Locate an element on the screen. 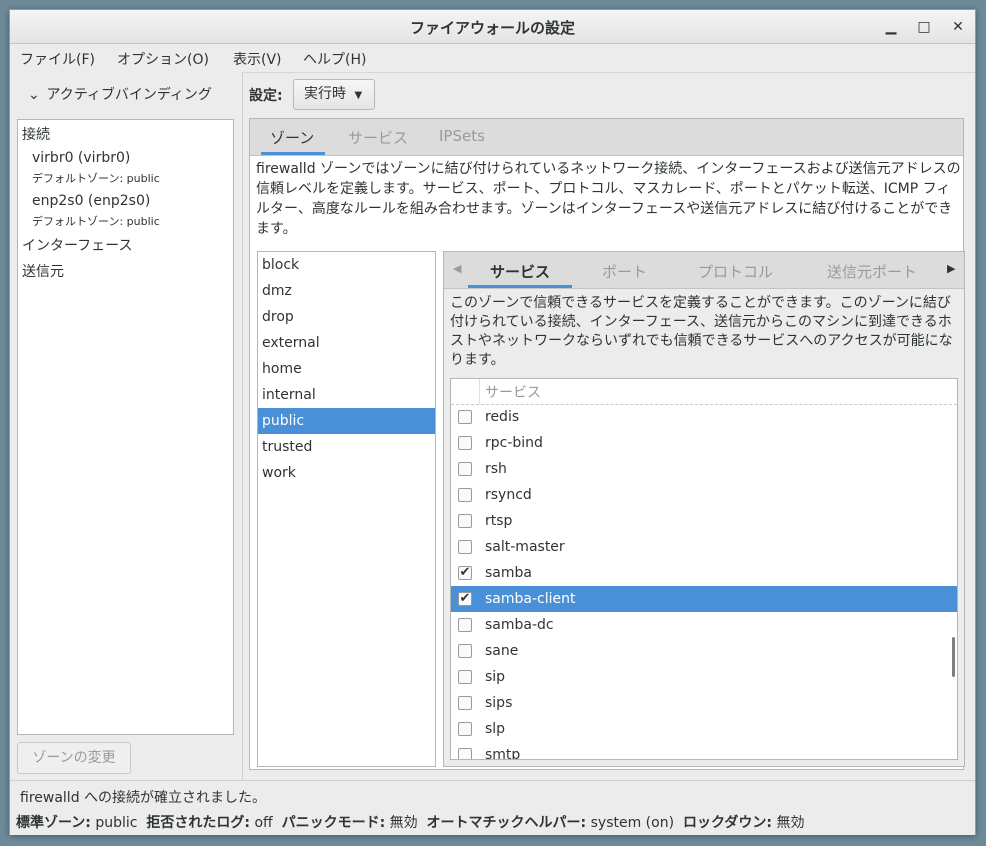 Image resolution: width=986 pixels, height=846 pixels. zone-item: trusted is located at coordinates (346, 447).